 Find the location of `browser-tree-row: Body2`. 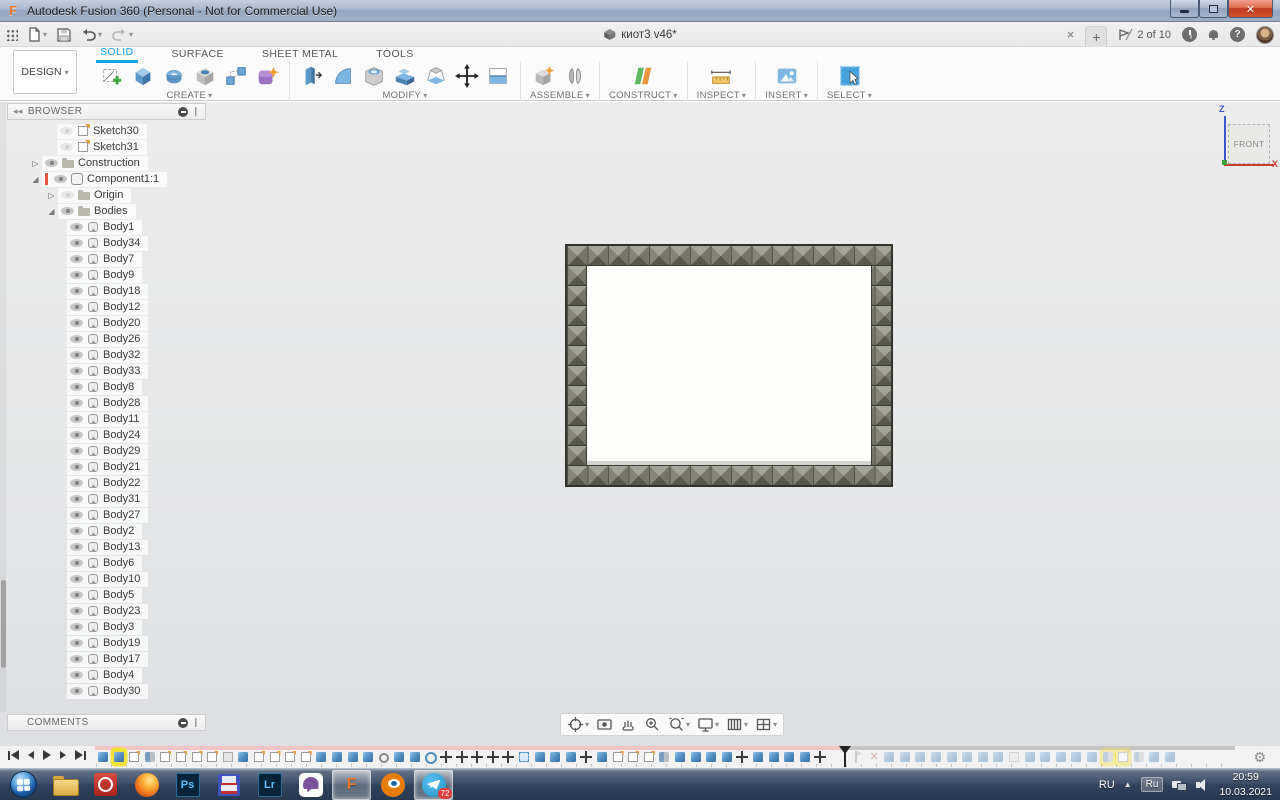

browser-tree-row: Body2 is located at coordinates (106, 531).